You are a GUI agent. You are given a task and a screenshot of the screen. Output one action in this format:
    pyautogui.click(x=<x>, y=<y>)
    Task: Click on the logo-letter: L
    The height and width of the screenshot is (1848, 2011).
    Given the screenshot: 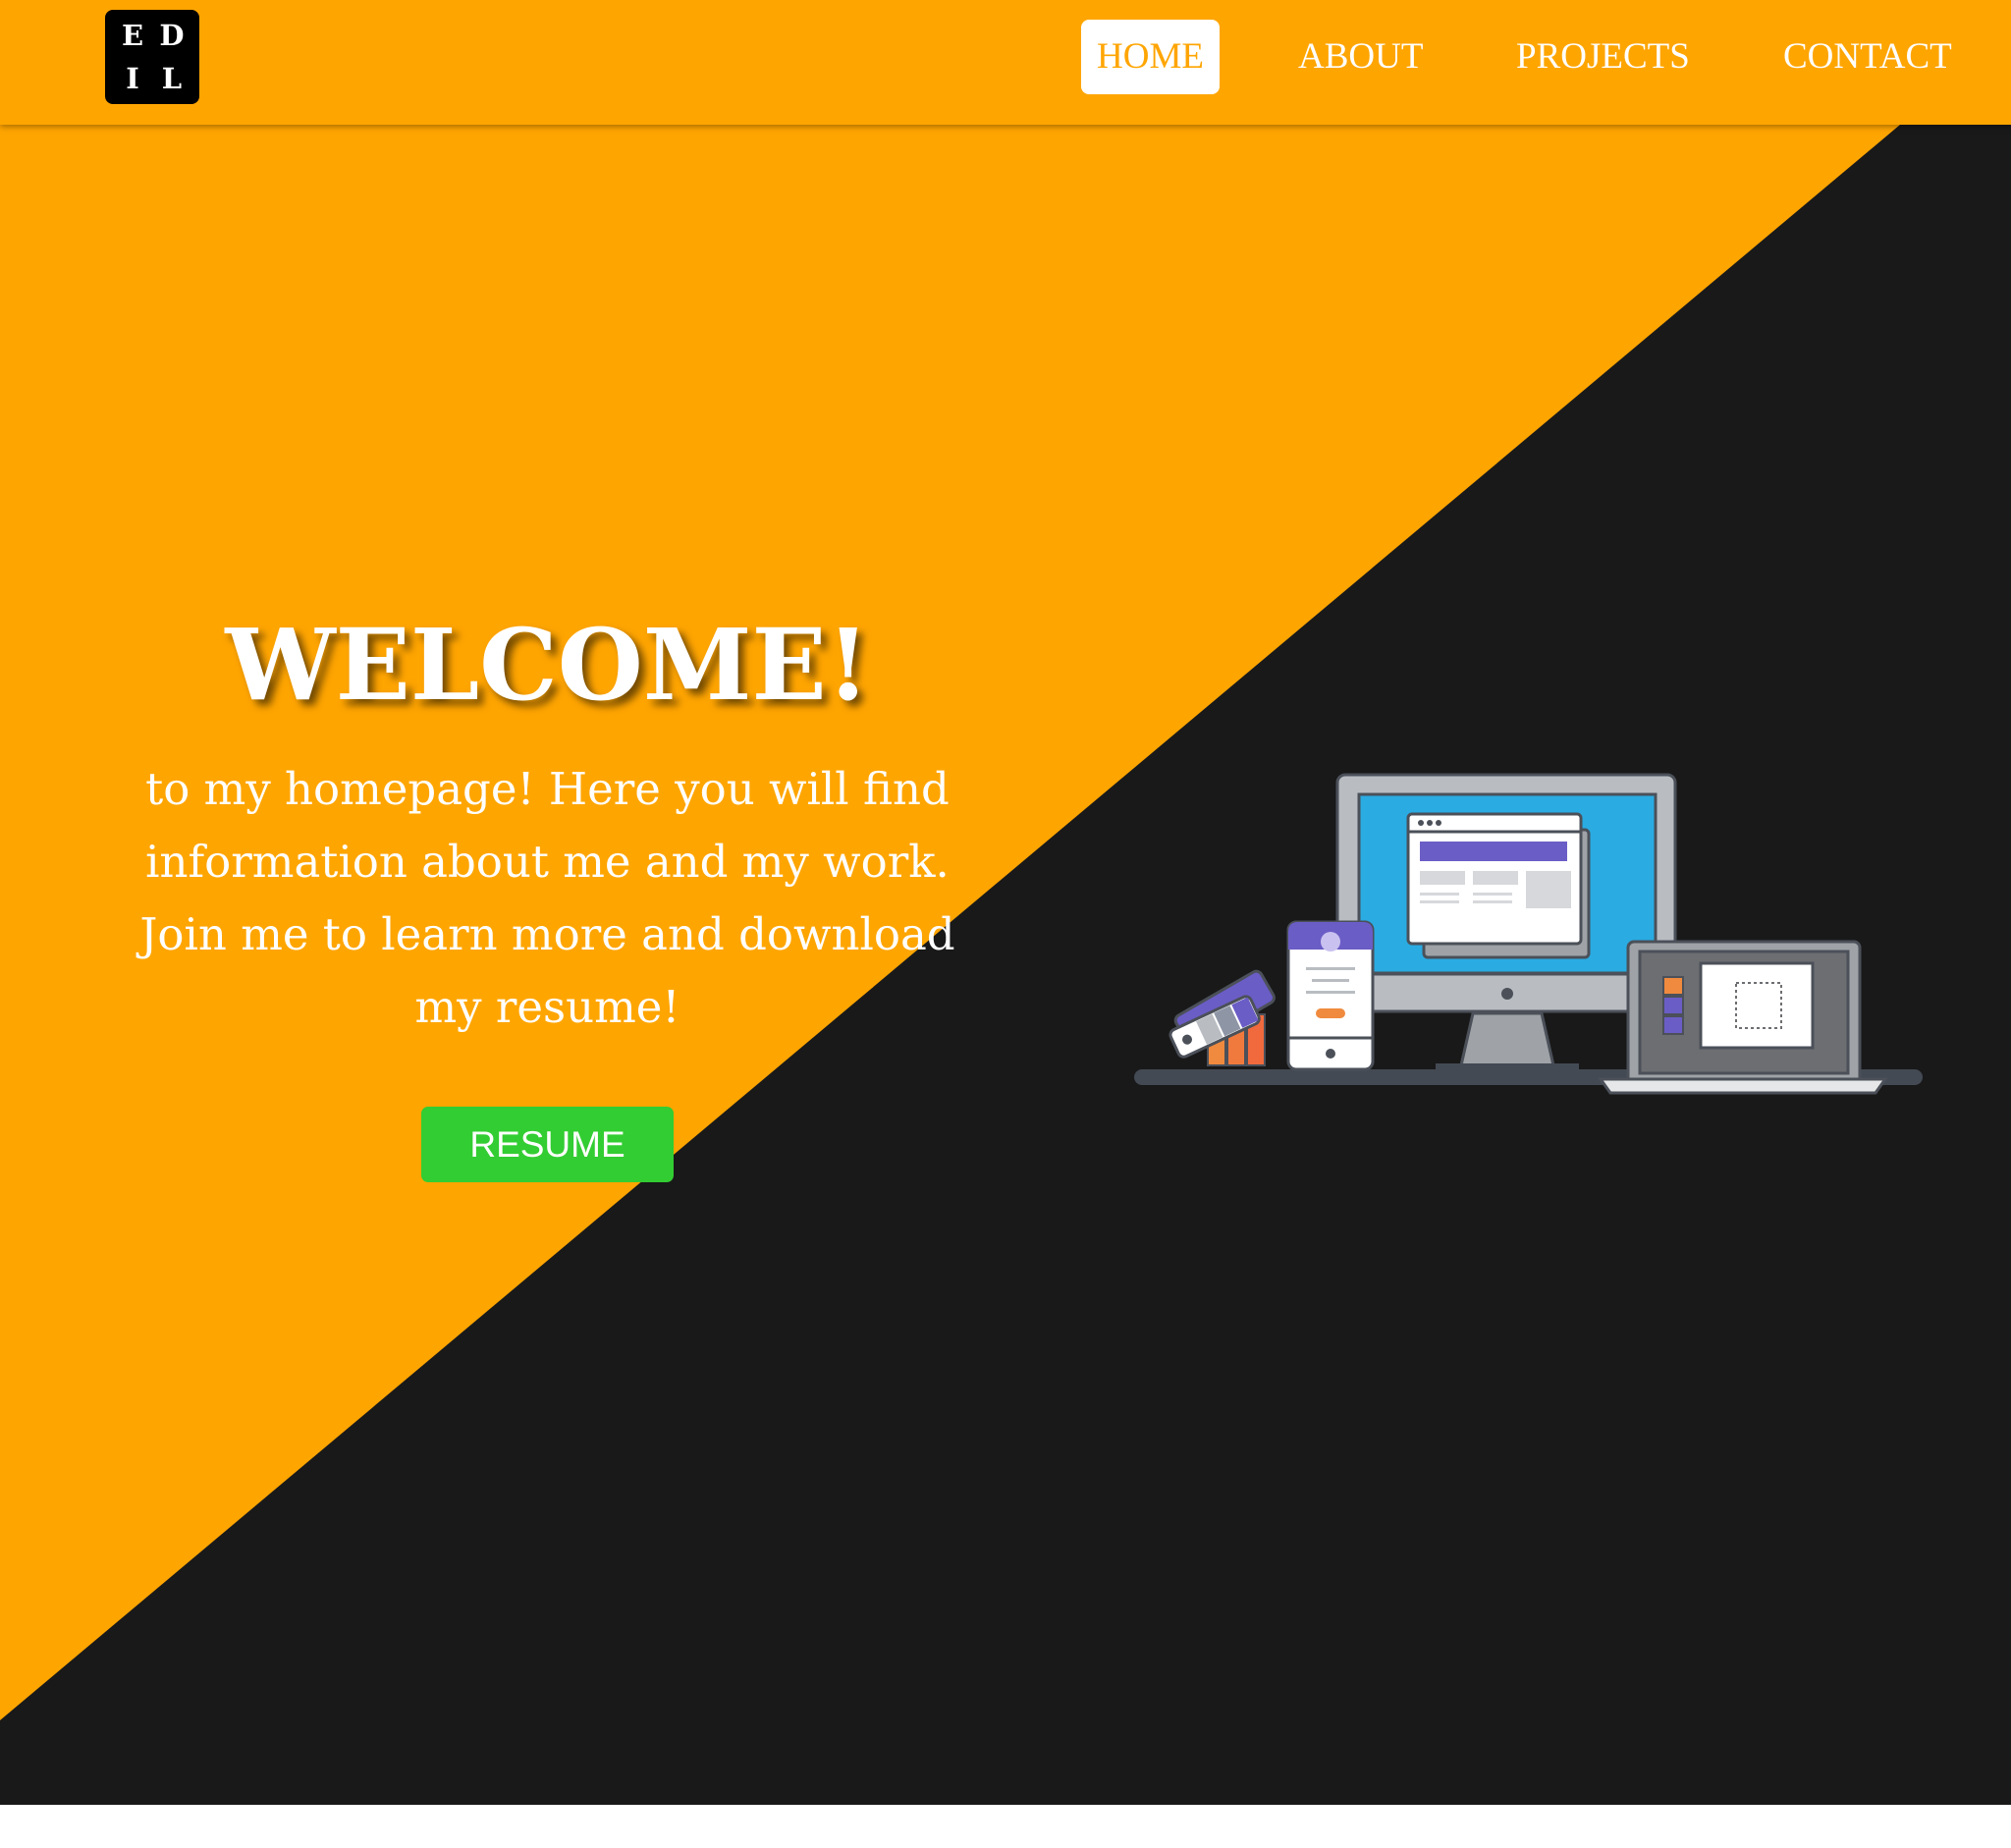 What is the action you would take?
    pyautogui.click(x=172, y=78)
    